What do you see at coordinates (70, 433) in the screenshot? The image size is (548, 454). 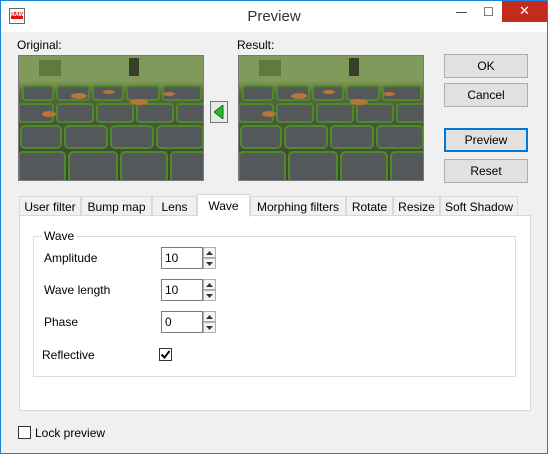 I see `lock-preview-label: Lock preview` at bounding box center [70, 433].